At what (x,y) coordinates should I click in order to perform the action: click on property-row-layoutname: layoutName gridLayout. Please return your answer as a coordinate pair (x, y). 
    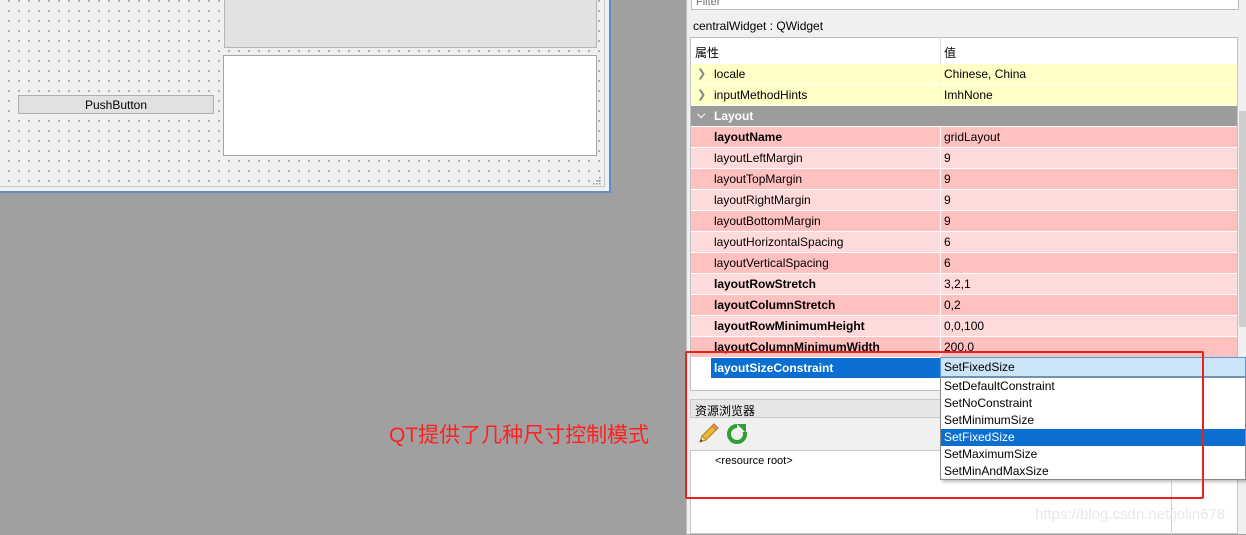
    Looking at the image, I should click on (964, 137).